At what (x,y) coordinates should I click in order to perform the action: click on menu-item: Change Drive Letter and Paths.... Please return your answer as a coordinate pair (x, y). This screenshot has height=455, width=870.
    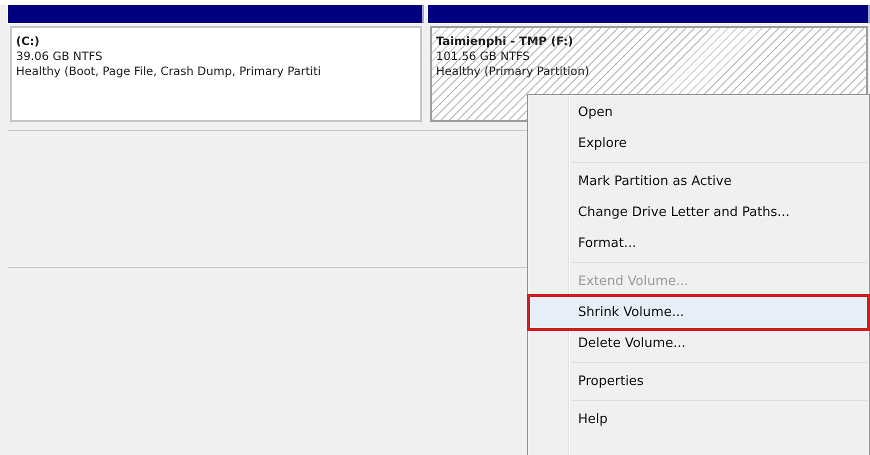
    Looking at the image, I should click on (698, 212).